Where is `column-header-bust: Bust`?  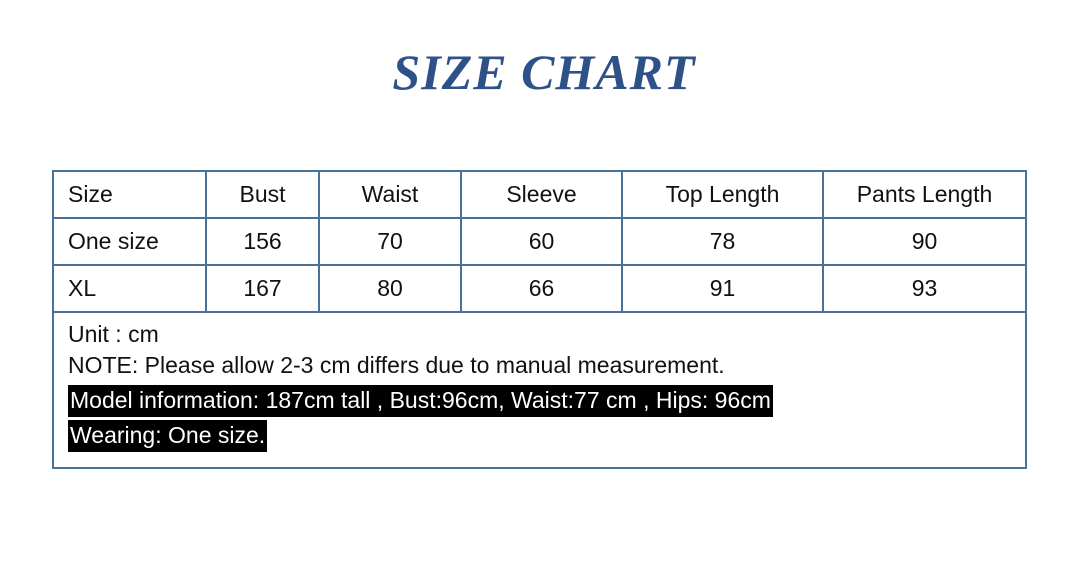
column-header-bust: Bust is located at coordinates (263, 194).